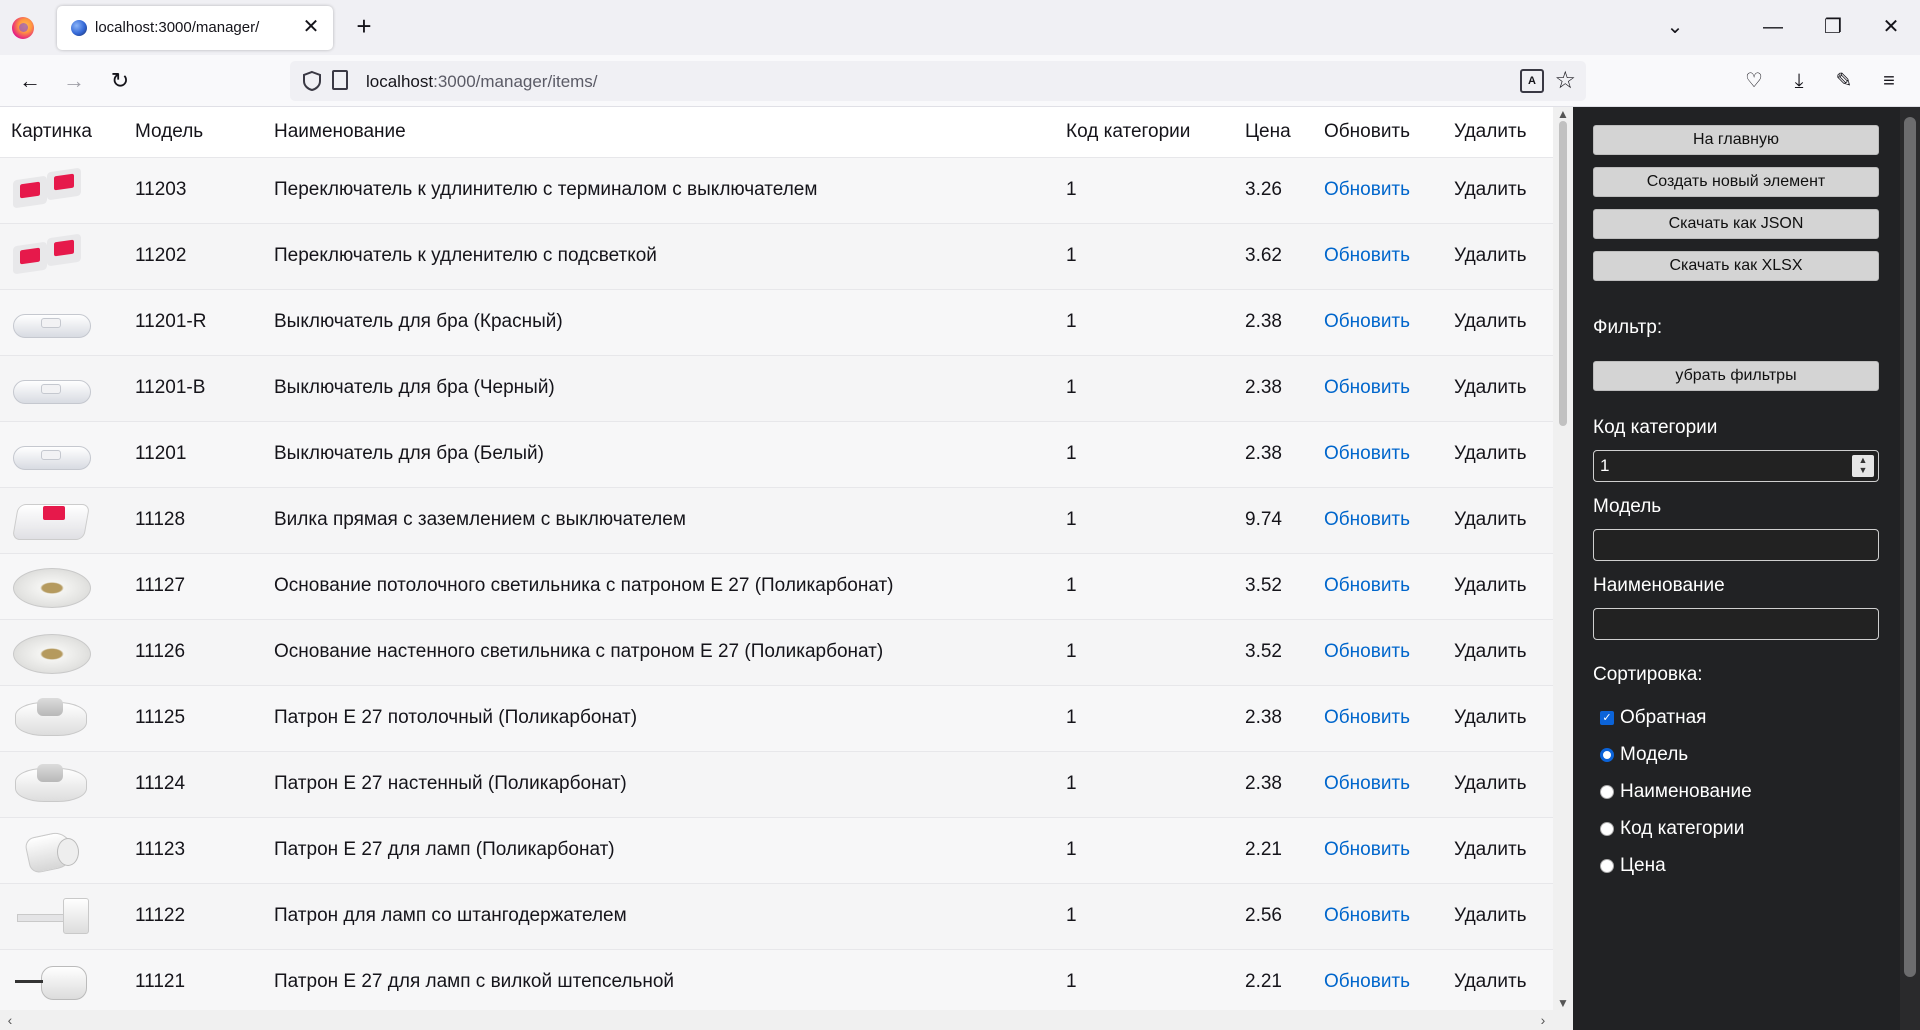  Describe the element at coordinates (1736, 466) in the screenshot. I see `category-input: 1 ▲ ▼` at that location.